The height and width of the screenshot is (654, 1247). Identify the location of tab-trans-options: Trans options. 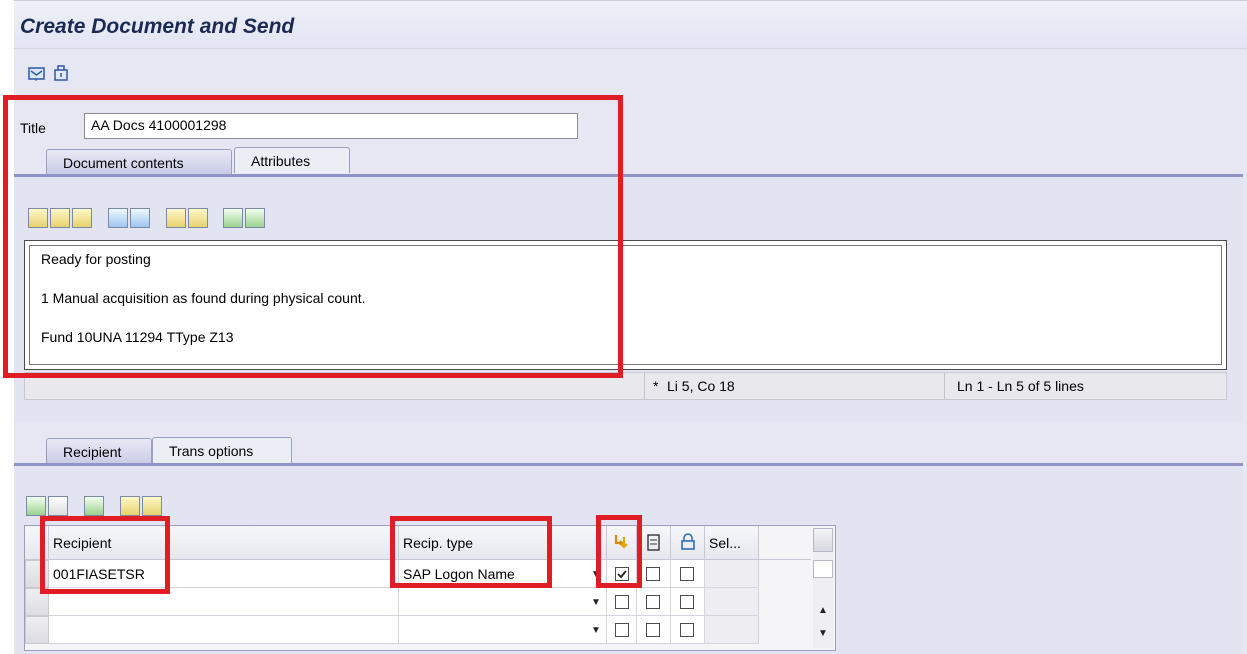
(222, 450).